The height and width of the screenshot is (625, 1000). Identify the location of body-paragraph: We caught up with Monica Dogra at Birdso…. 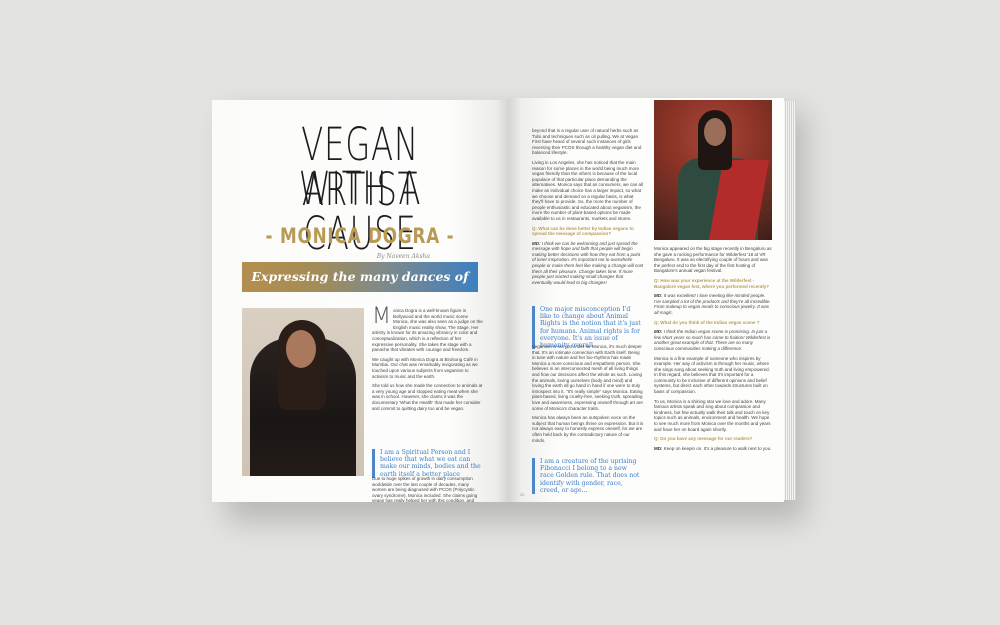
(425, 367).